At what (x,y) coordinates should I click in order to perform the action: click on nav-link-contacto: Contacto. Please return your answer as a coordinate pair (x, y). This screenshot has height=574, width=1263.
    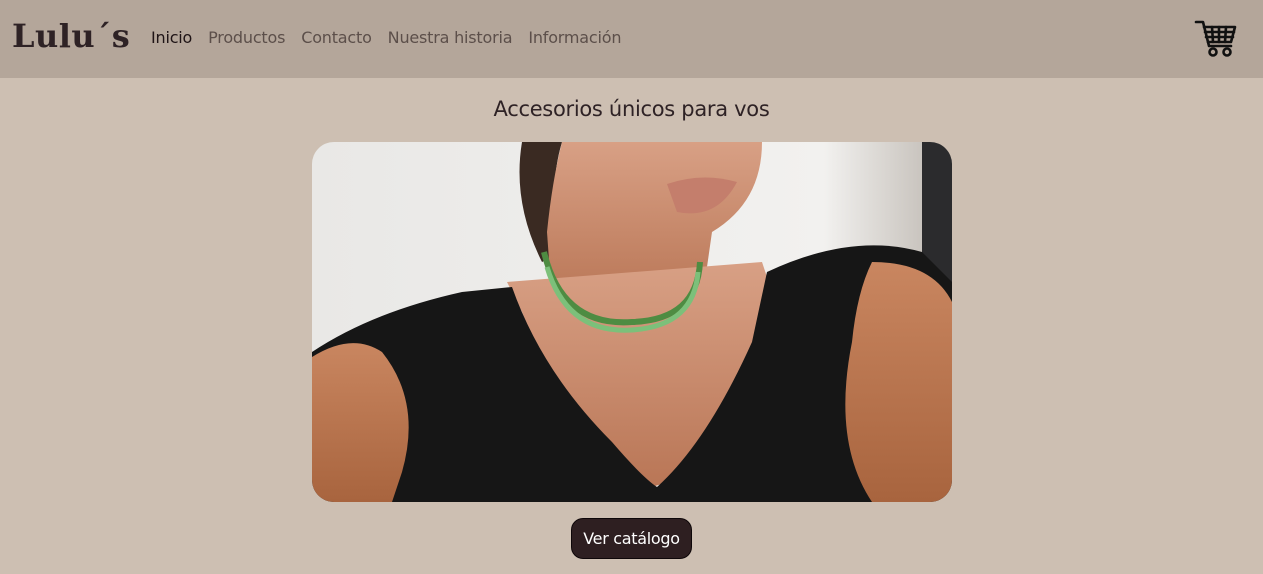
    Looking at the image, I should click on (336, 37).